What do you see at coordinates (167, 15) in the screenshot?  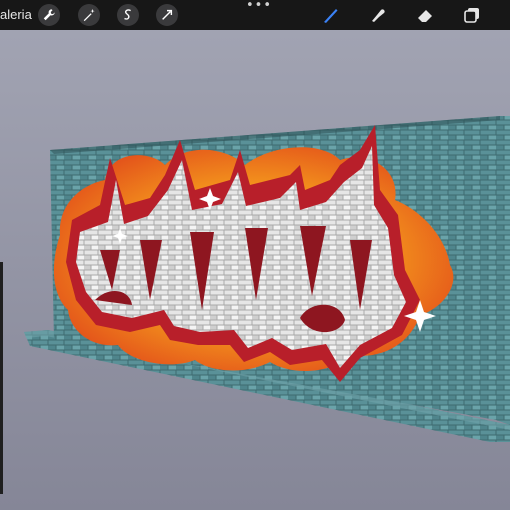 I see `transform-arrow-icon` at bounding box center [167, 15].